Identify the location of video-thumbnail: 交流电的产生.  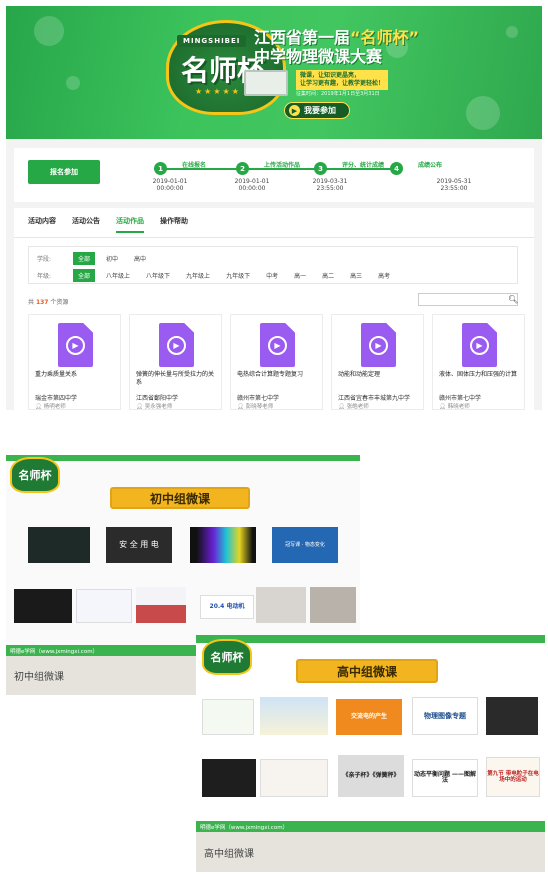
(369, 717).